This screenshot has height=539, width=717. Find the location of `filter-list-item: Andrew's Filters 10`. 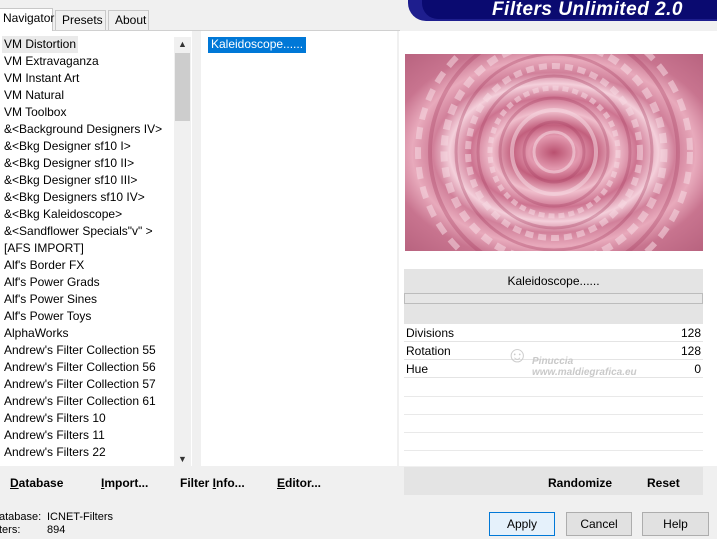

filter-list-item: Andrew's Filters 10 is located at coordinates (55, 418).